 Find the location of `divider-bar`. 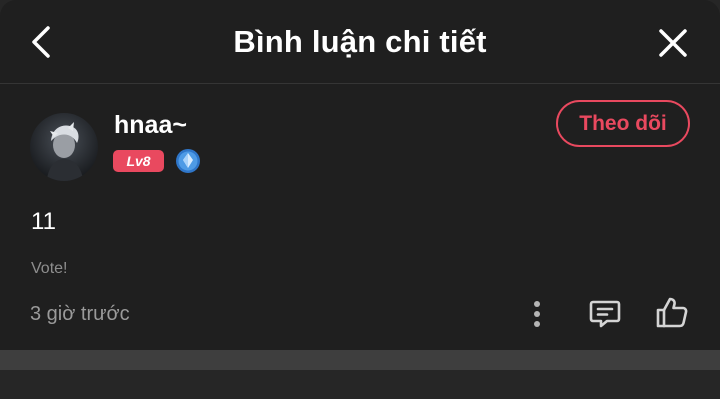

divider-bar is located at coordinates (360, 360).